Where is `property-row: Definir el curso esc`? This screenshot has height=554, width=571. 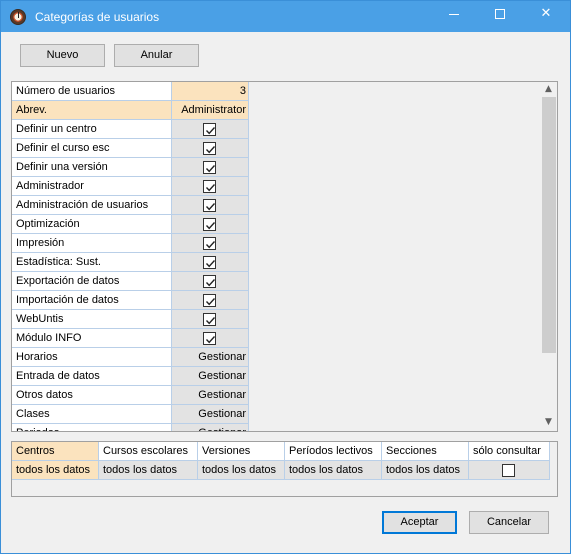 property-row: Definir el curso esc is located at coordinates (130, 148).